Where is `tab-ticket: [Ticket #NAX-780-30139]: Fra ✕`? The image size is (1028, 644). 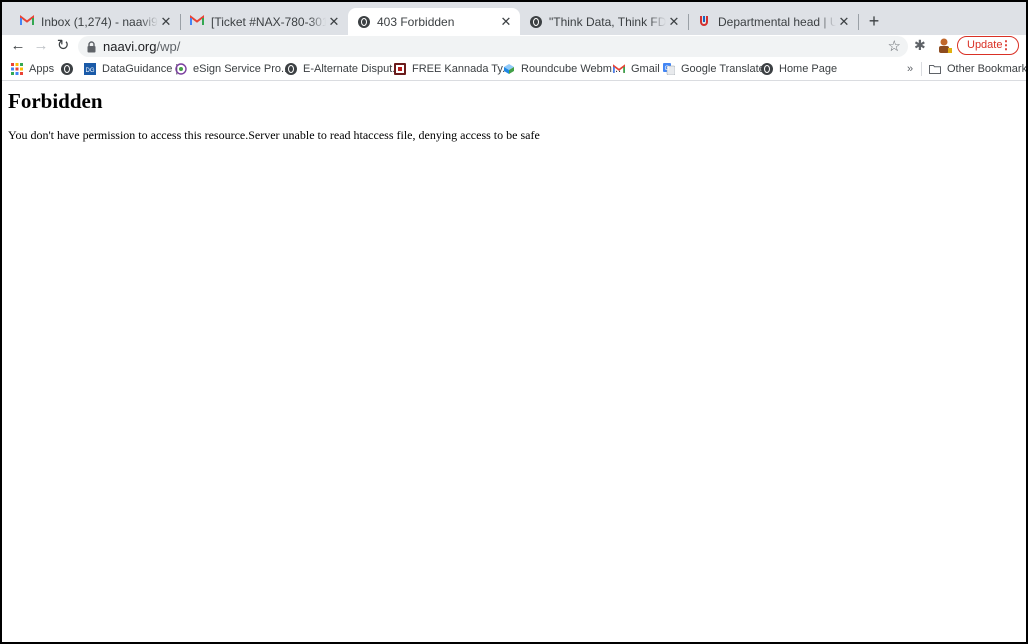 tab-ticket: [Ticket #NAX-780-30139]: Fra ✕ is located at coordinates (264, 21).